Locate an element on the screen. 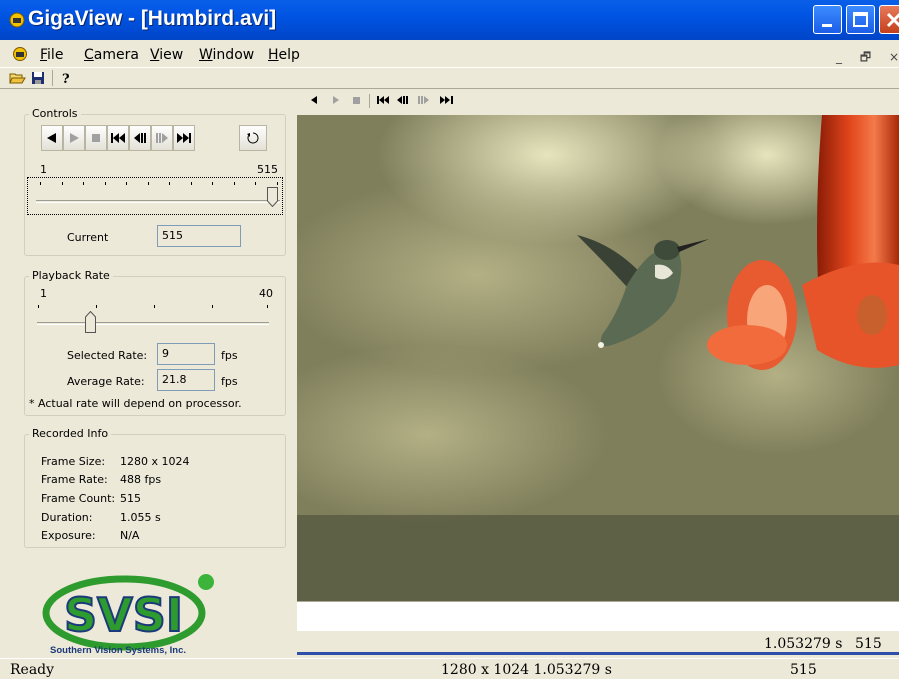 This screenshot has height=679, width=899. first-frame-icon is located at coordinates (118, 138).